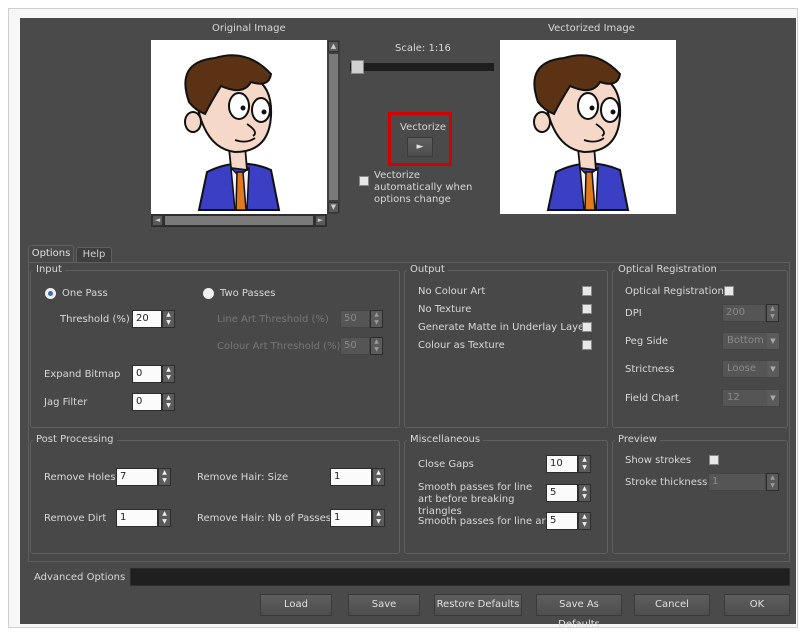 The image size is (806, 635). What do you see at coordinates (296, 605) in the screenshot?
I see `load-button: Load` at bounding box center [296, 605].